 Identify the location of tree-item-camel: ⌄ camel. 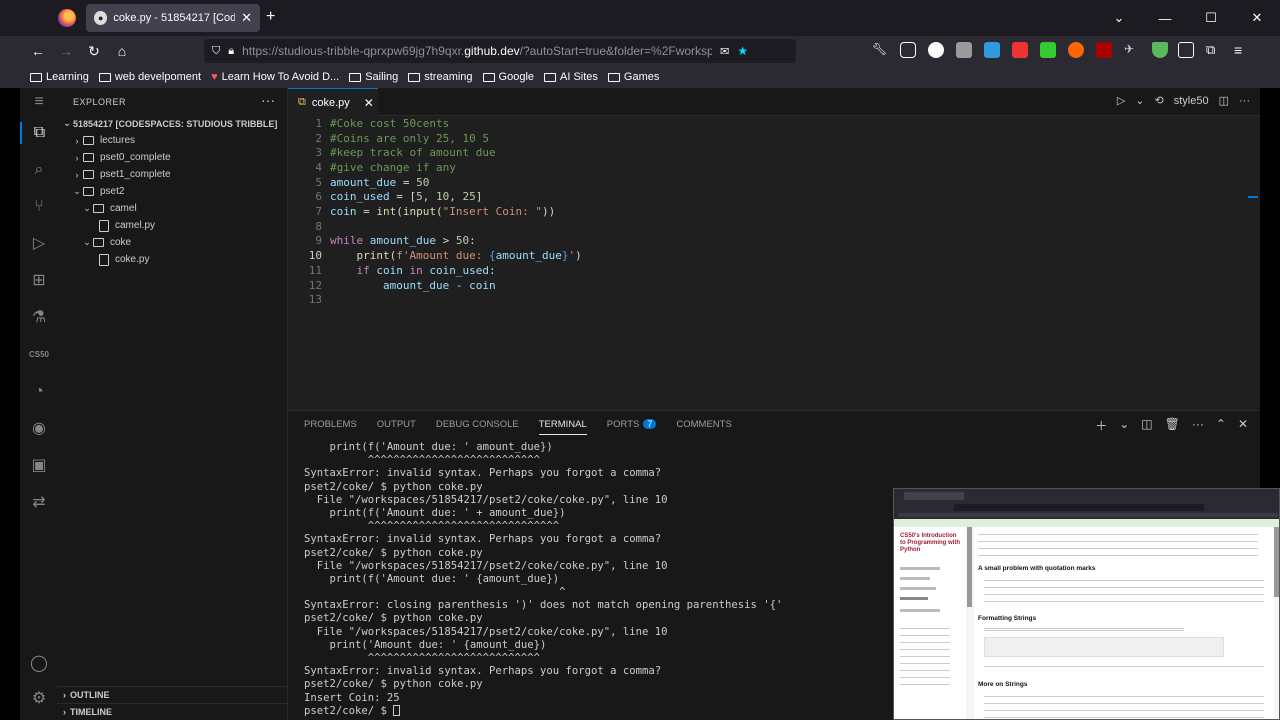
(96, 208).